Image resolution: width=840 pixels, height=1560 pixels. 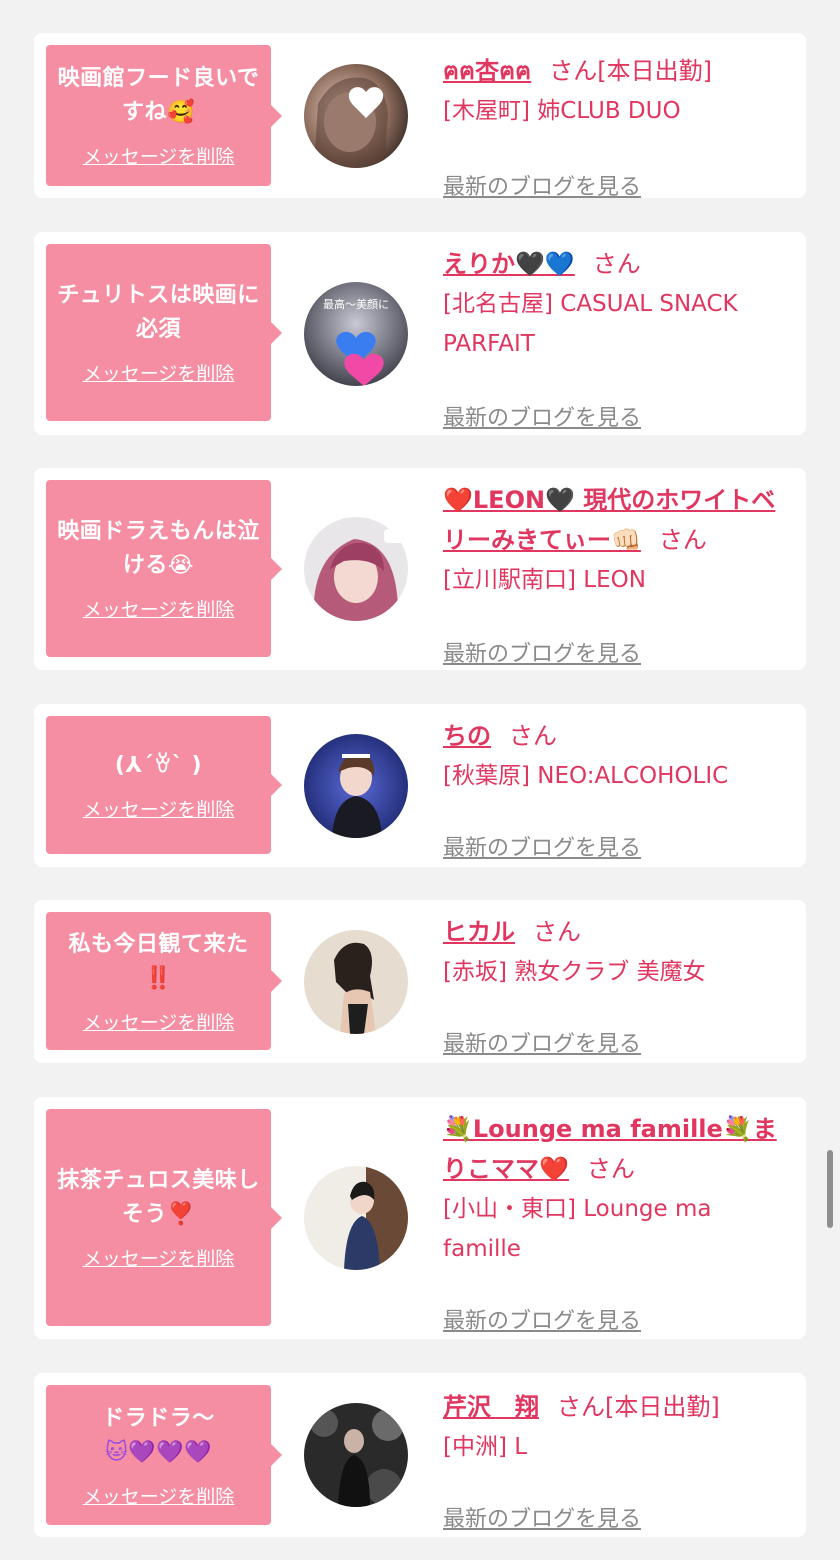 I want to click on message-text: (⅄´ꈊ` ), so click(x=158, y=765).